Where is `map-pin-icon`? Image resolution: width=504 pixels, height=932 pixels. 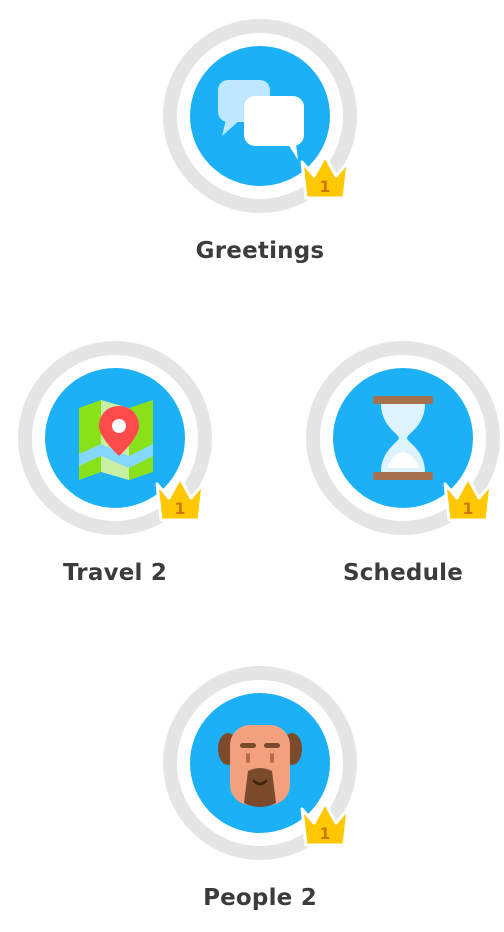 map-pin-icon is located at coordinates (116, 440).